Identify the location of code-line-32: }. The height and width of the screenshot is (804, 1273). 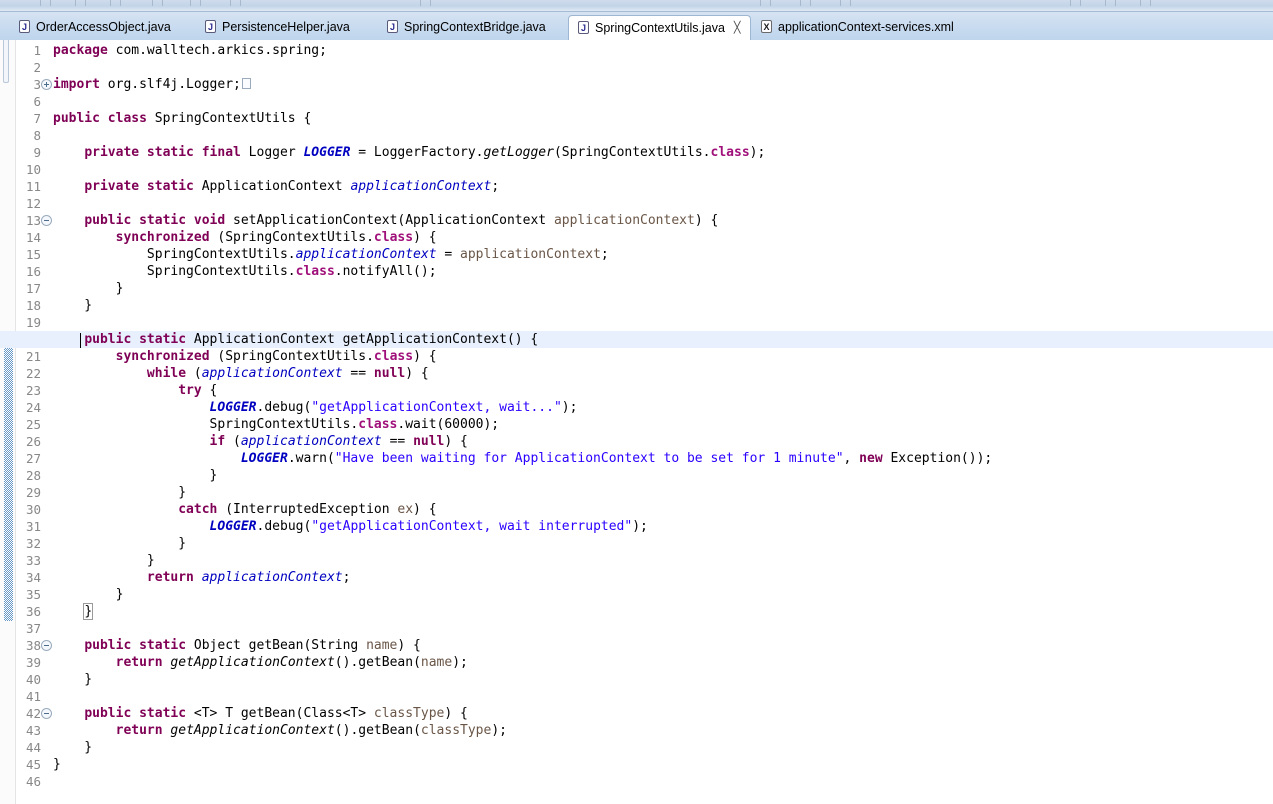
(119, 543).